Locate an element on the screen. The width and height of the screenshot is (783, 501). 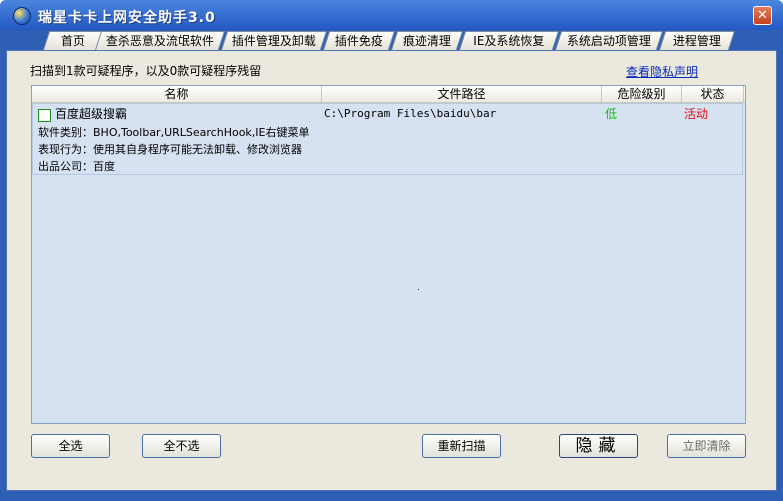
row-checkbox is located at coordinates (44, 115).